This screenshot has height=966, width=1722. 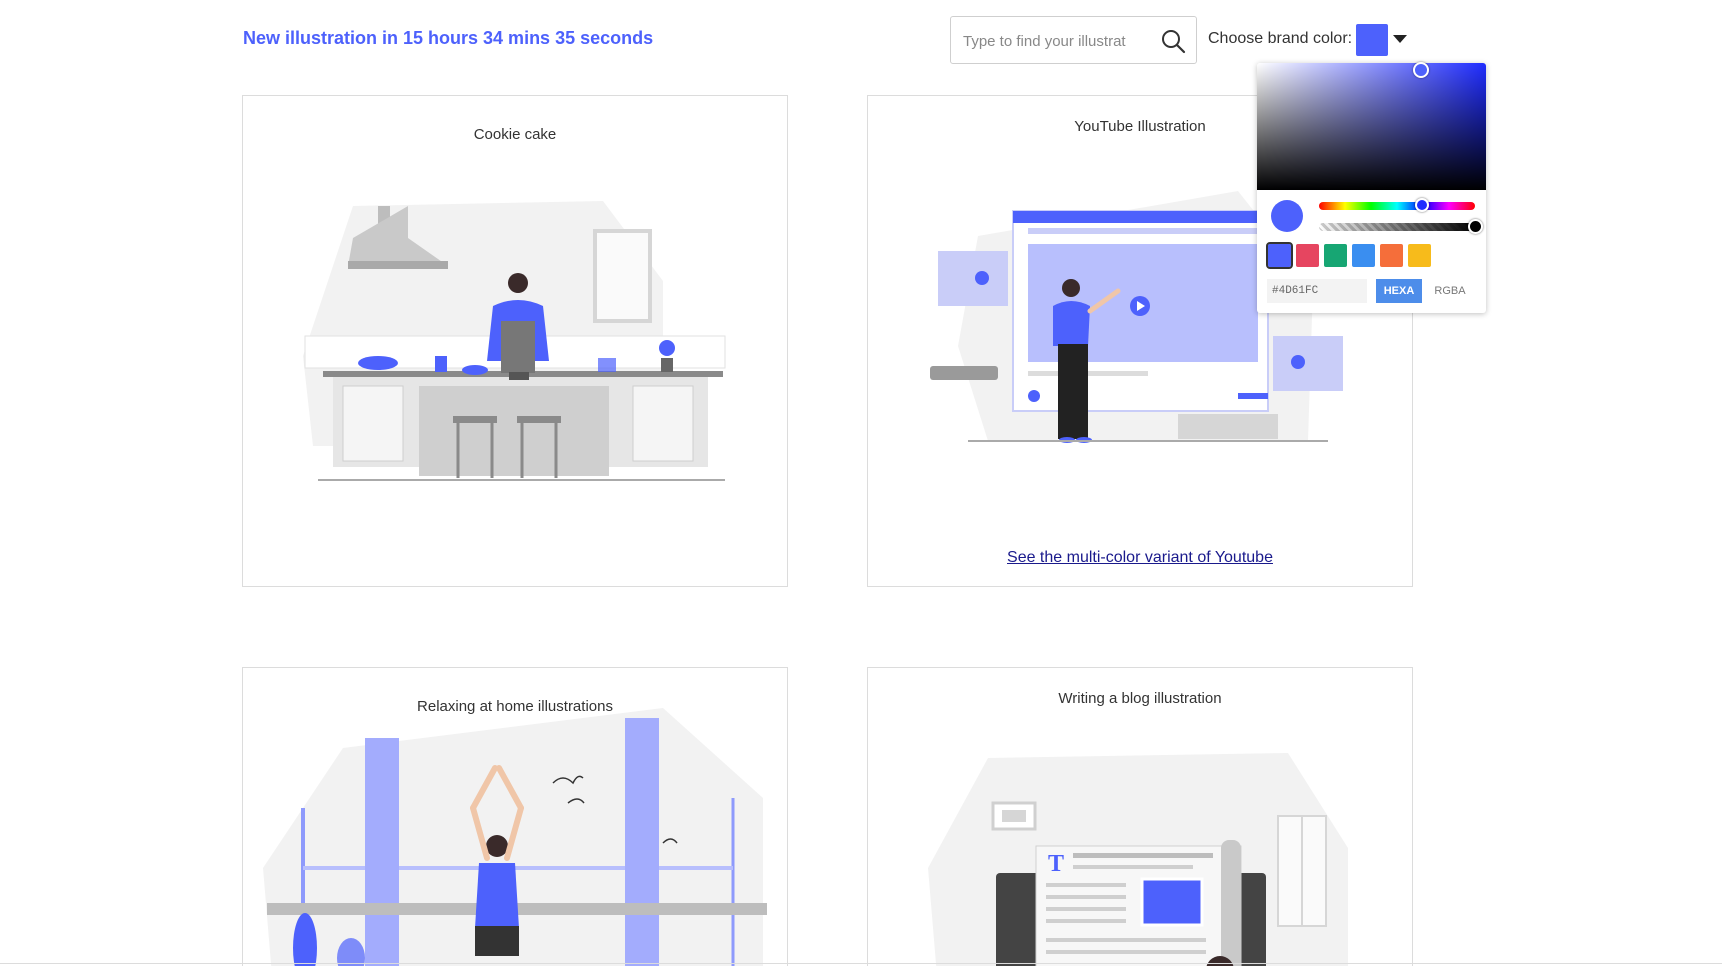 I want to click on multicolor-variant-link: See the multi-color variant of Youtube, so click(x=1140, y=558).